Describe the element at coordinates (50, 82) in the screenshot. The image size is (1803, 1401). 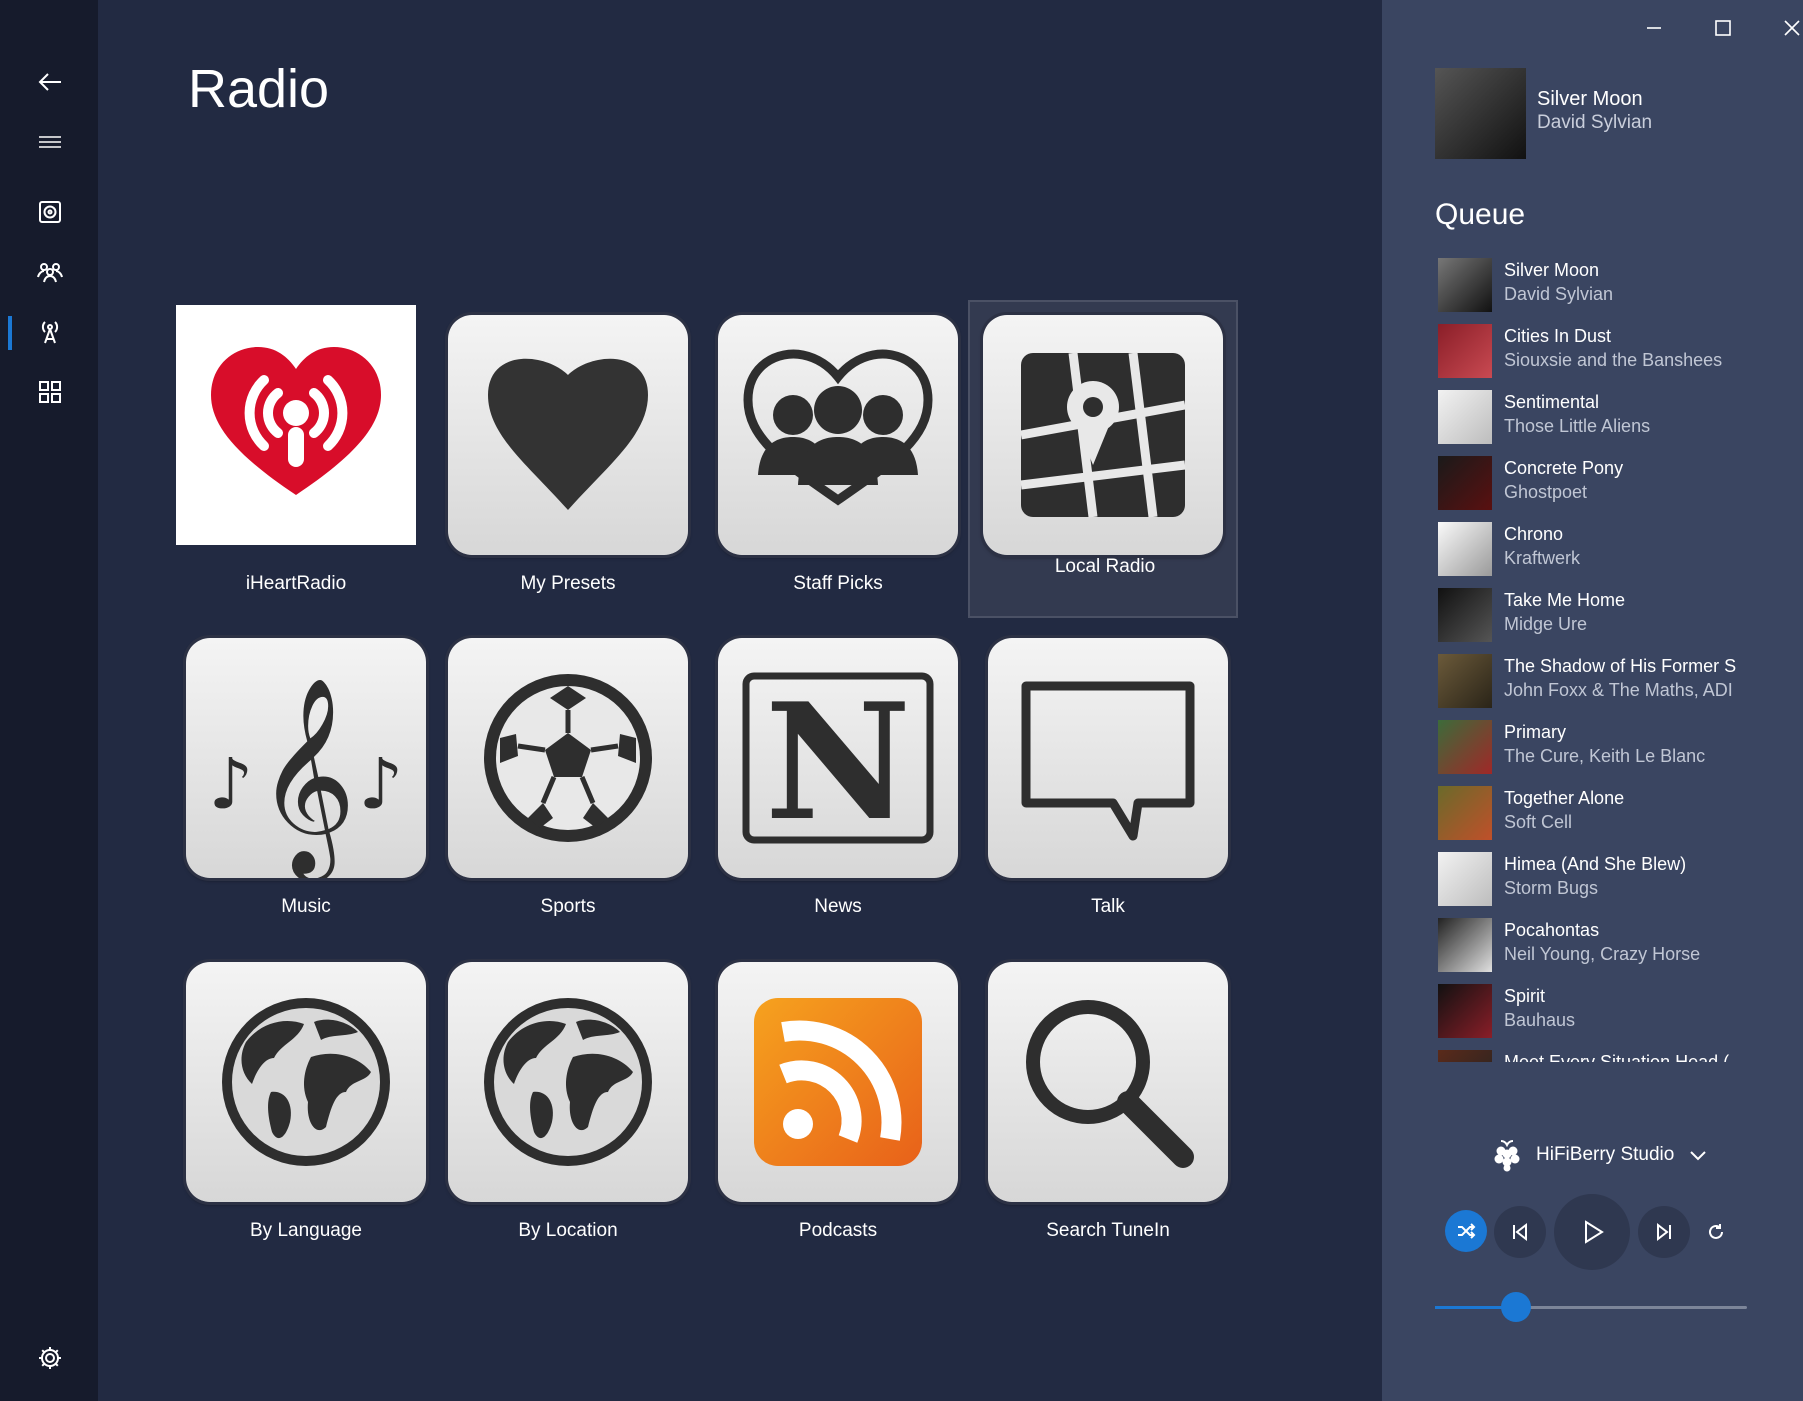
I see `back-button` at that location.